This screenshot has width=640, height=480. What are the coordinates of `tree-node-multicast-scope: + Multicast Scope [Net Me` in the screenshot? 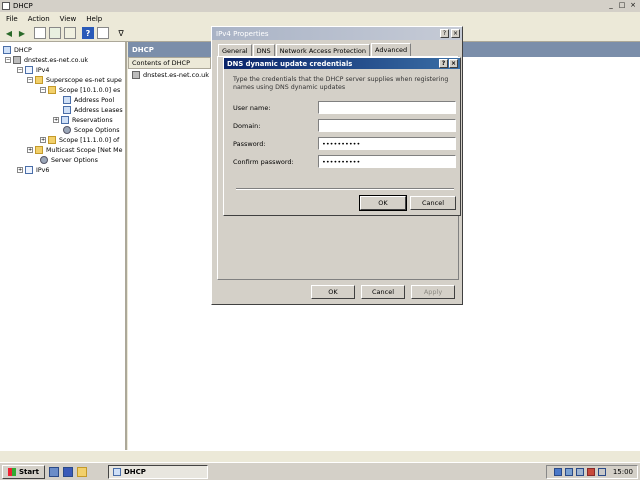 It's located at (74, 150).